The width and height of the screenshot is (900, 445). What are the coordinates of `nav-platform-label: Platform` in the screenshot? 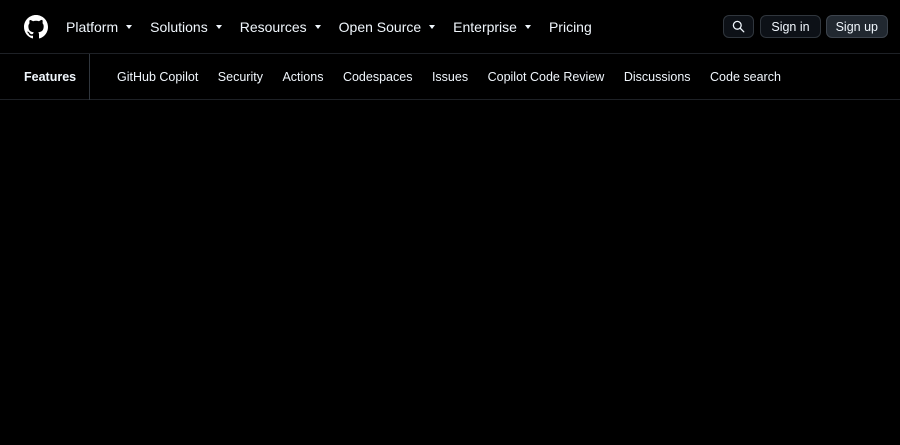 It's located at (92, 27).